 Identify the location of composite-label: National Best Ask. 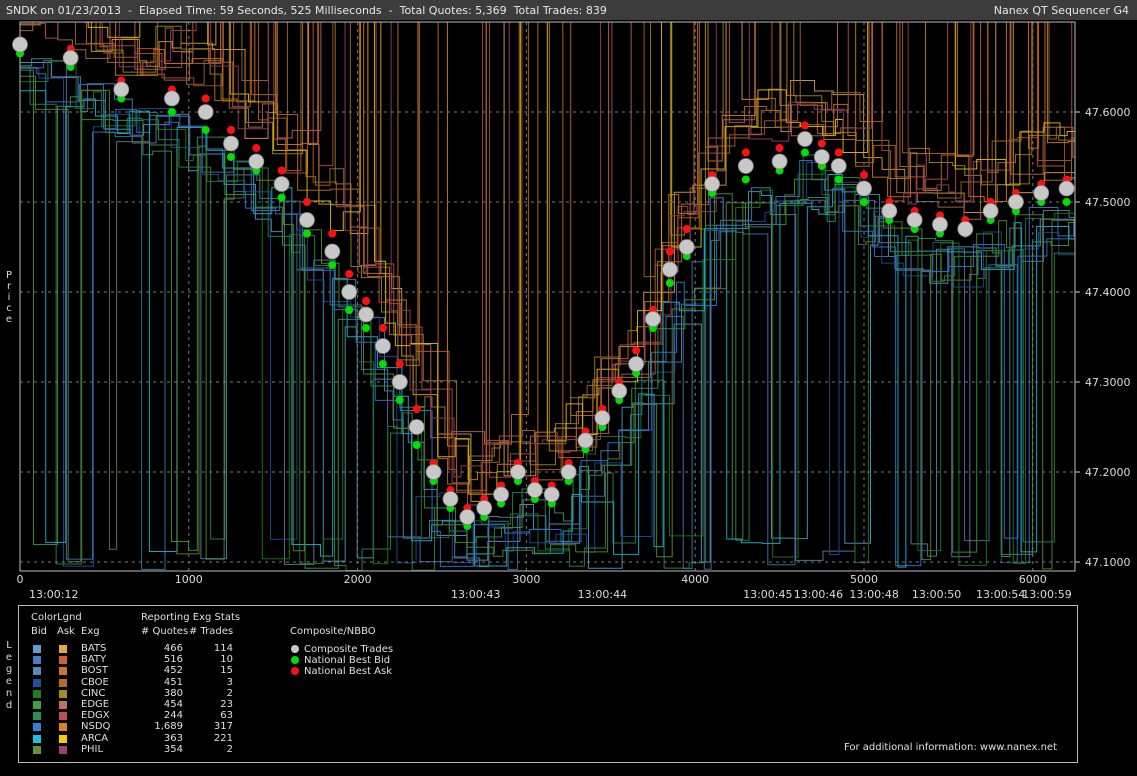
(348, 671).